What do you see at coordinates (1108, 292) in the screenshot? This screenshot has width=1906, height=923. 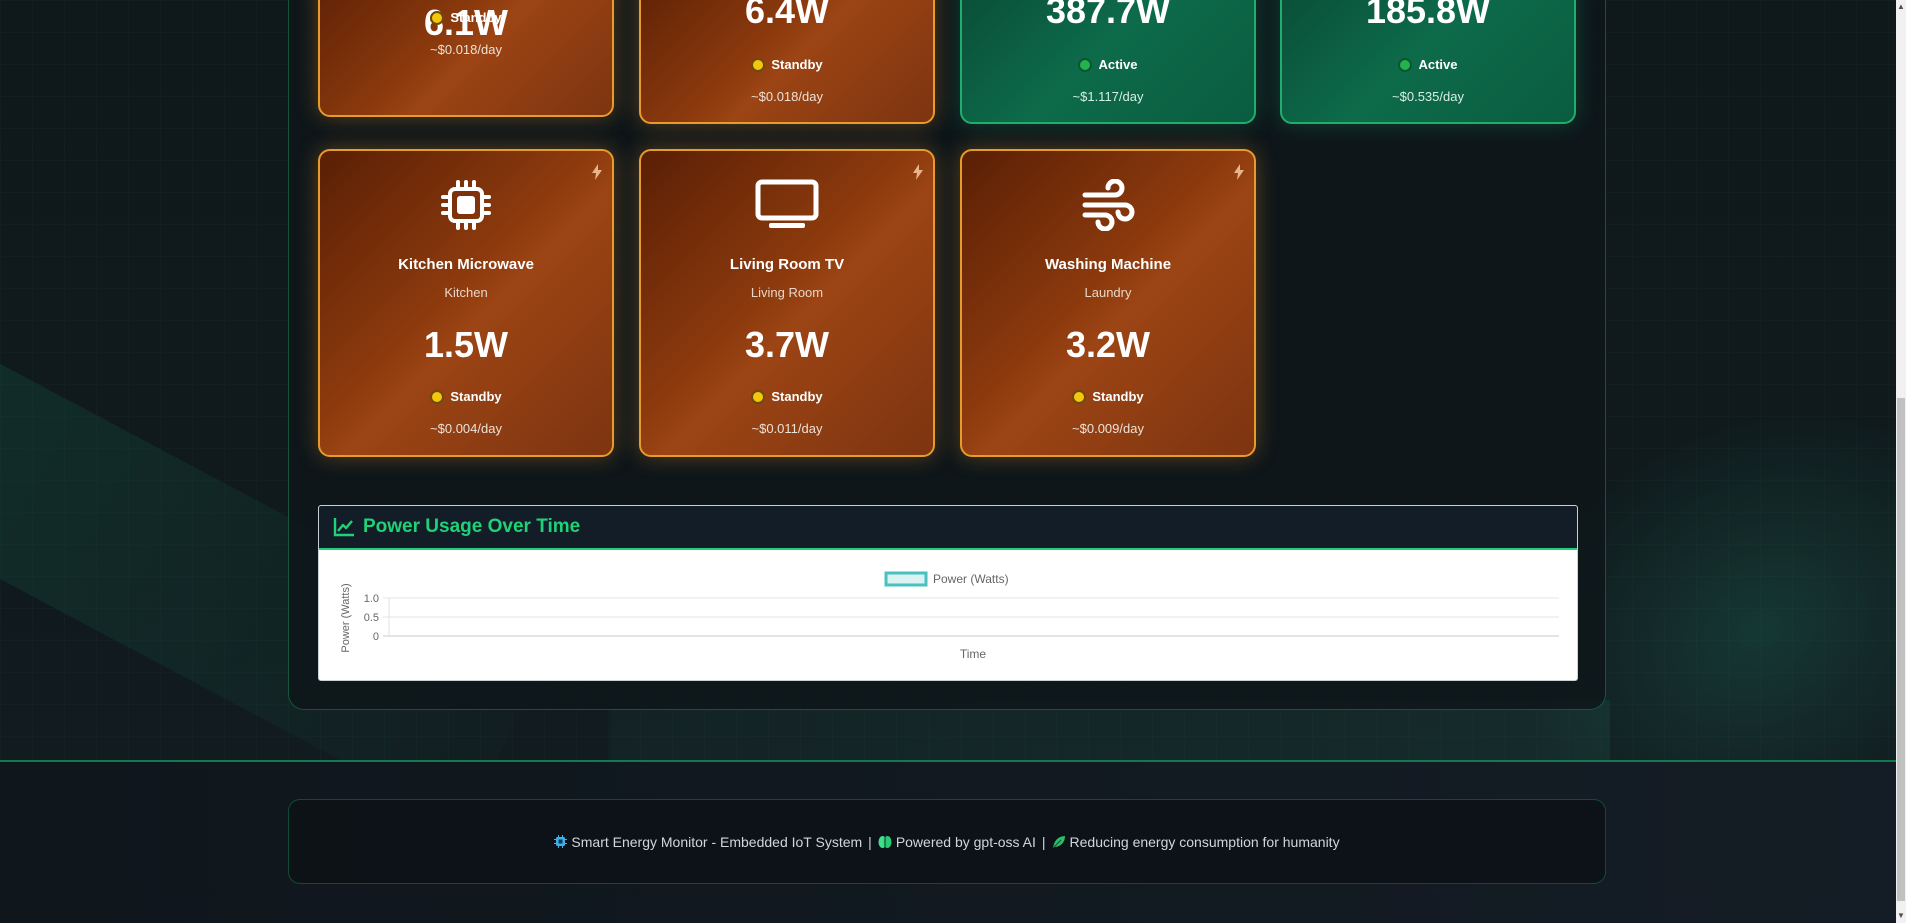 I see `device-room: Laundry` at bounding box center [1108, 292].